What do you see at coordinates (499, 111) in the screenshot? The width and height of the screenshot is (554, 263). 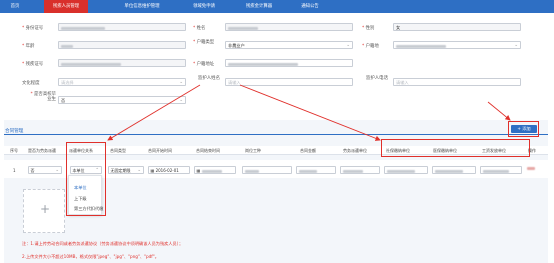 I see `arrow-to-add` at bounding box center [499, 111].